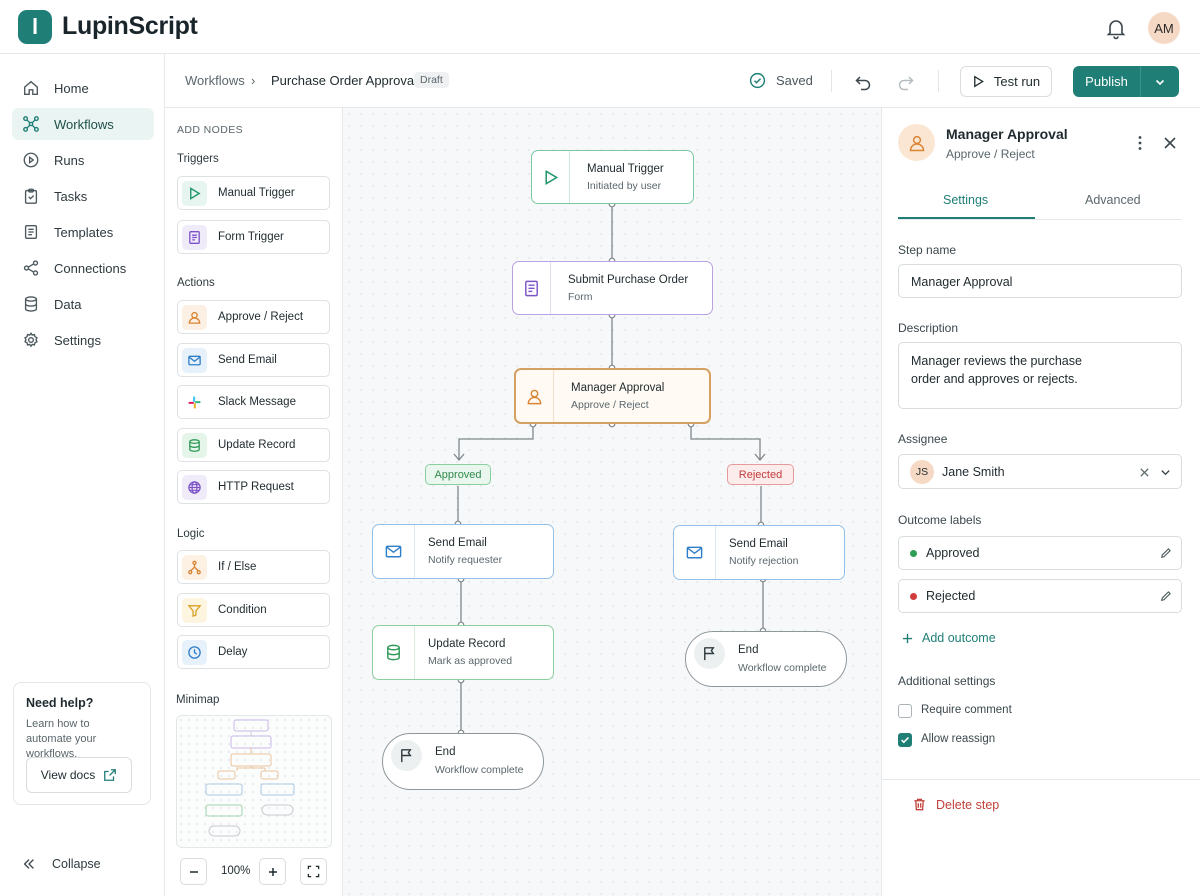  What do you see at coordinates (1116, 28) in the screenshot?
I see `bell-icon` at bounding box center [1116, 28].